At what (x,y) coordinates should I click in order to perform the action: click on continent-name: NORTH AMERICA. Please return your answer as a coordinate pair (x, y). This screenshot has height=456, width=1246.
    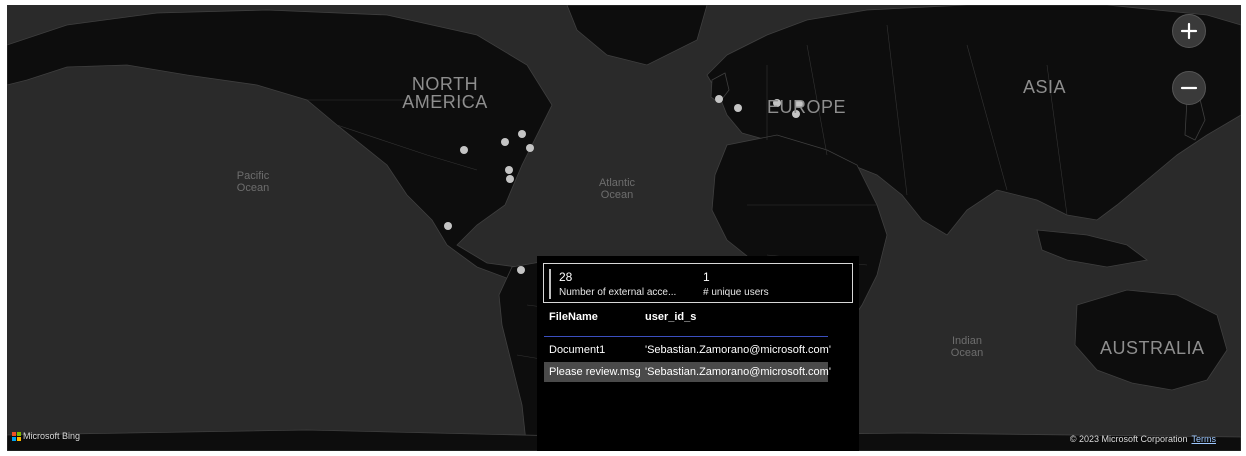
    Looking at the image, I should click on (445, 93).